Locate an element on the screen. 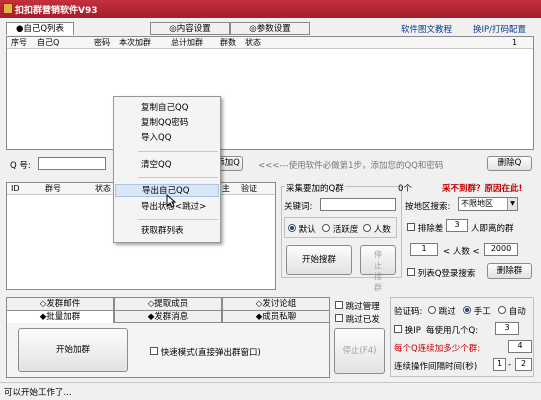  start-join-button: 开始加群 is located at coordinates (73, 350).